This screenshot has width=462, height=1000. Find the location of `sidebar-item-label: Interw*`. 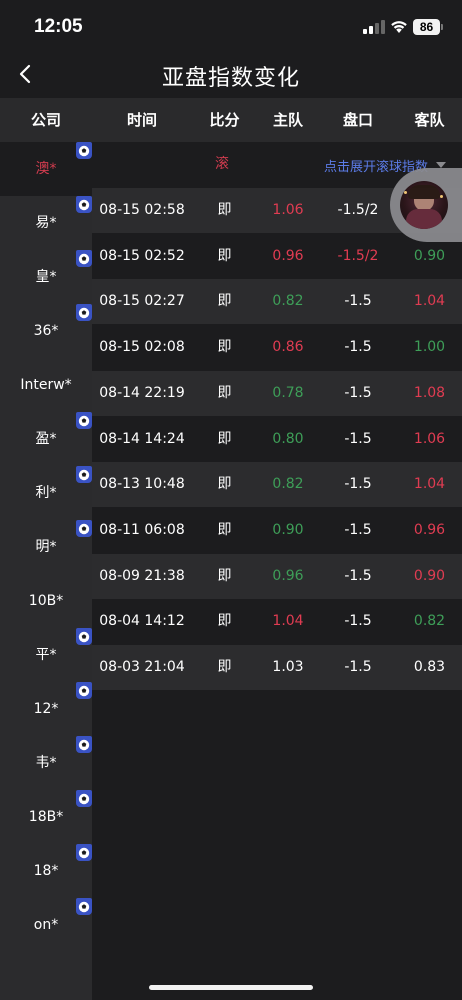

sidebar-item-label: Interw* is located at coordinates (46, 385).